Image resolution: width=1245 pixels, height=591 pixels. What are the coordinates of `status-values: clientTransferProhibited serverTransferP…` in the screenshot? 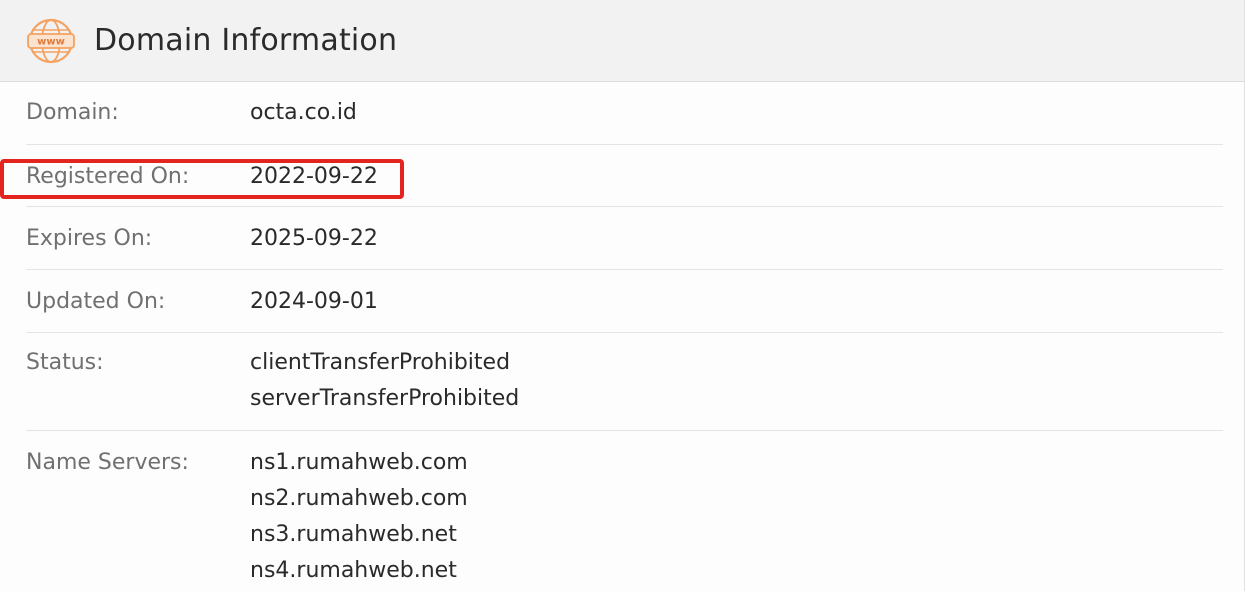 It's located at (384, 387).